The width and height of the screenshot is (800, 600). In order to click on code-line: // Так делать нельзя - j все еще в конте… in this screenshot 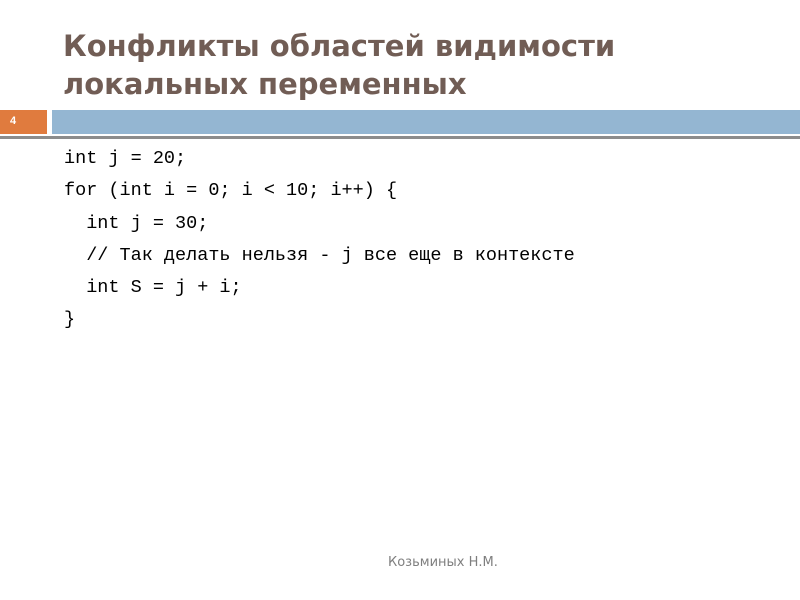, I will do `click(319, 255)`.